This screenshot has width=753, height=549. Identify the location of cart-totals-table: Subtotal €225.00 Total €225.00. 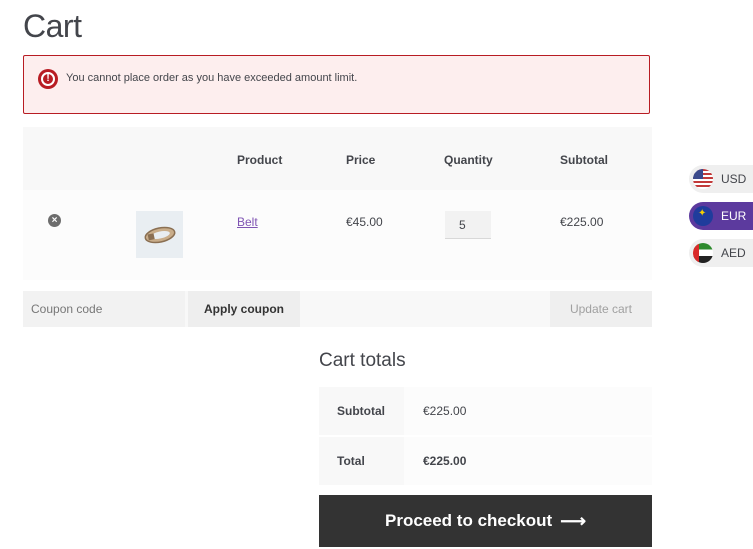
(485, 436).